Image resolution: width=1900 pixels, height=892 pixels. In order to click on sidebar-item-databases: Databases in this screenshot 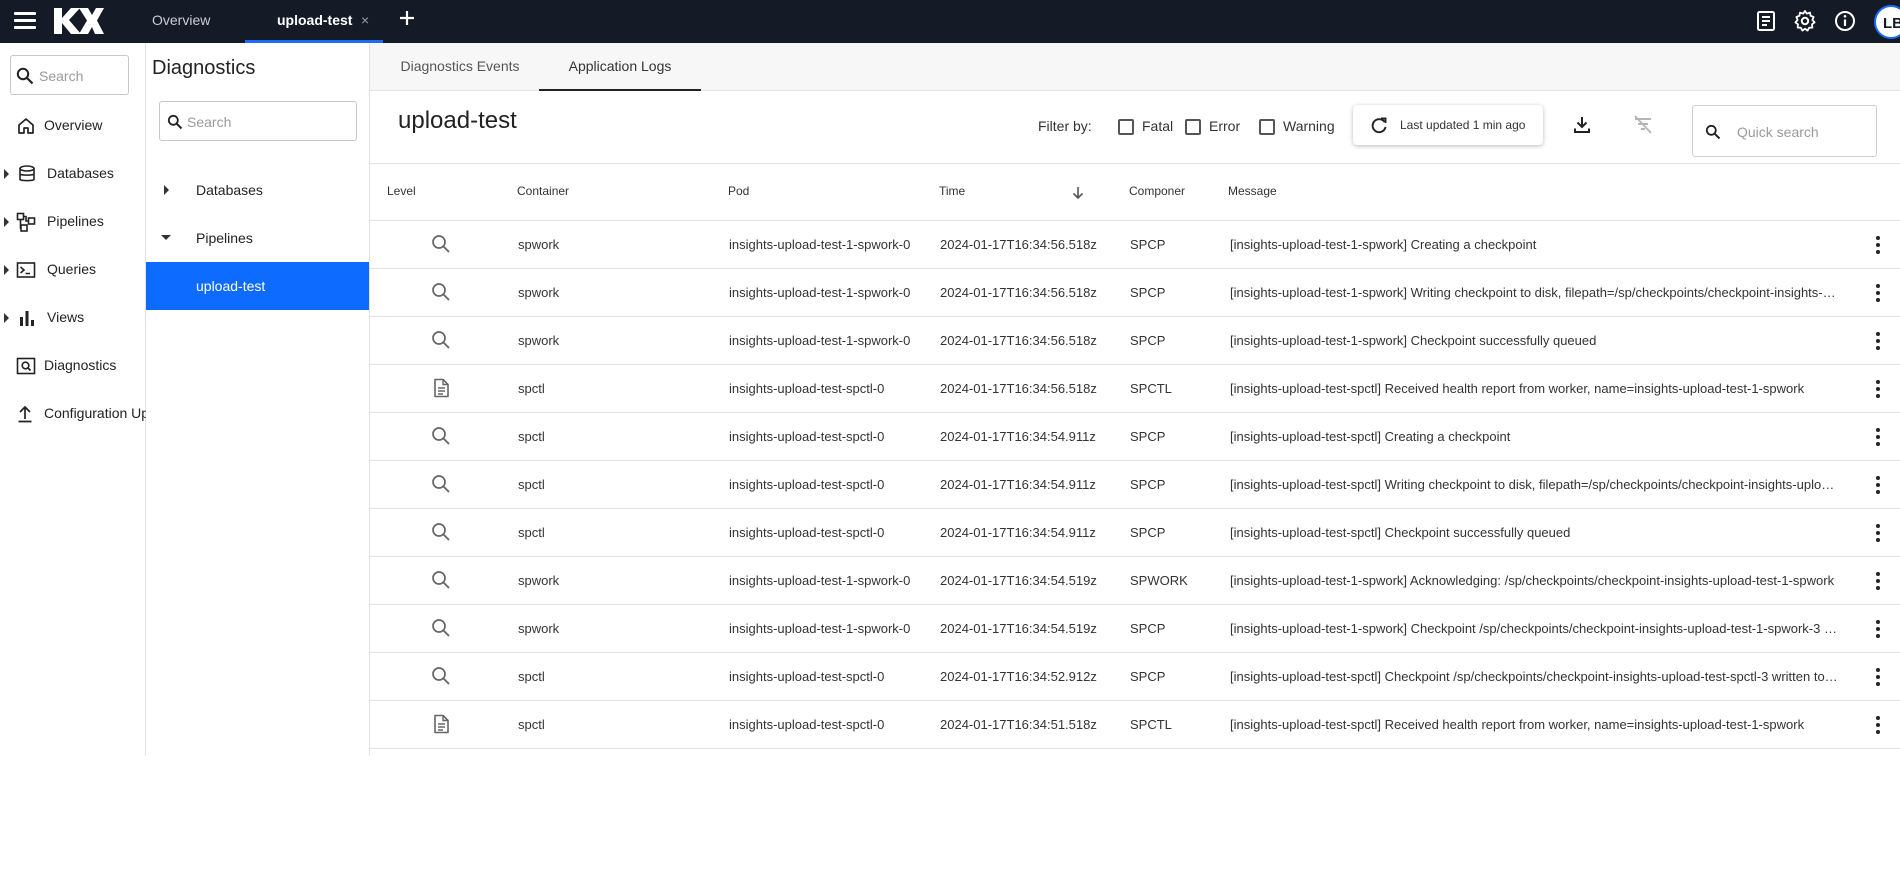, I will do `click(73, 174)`.